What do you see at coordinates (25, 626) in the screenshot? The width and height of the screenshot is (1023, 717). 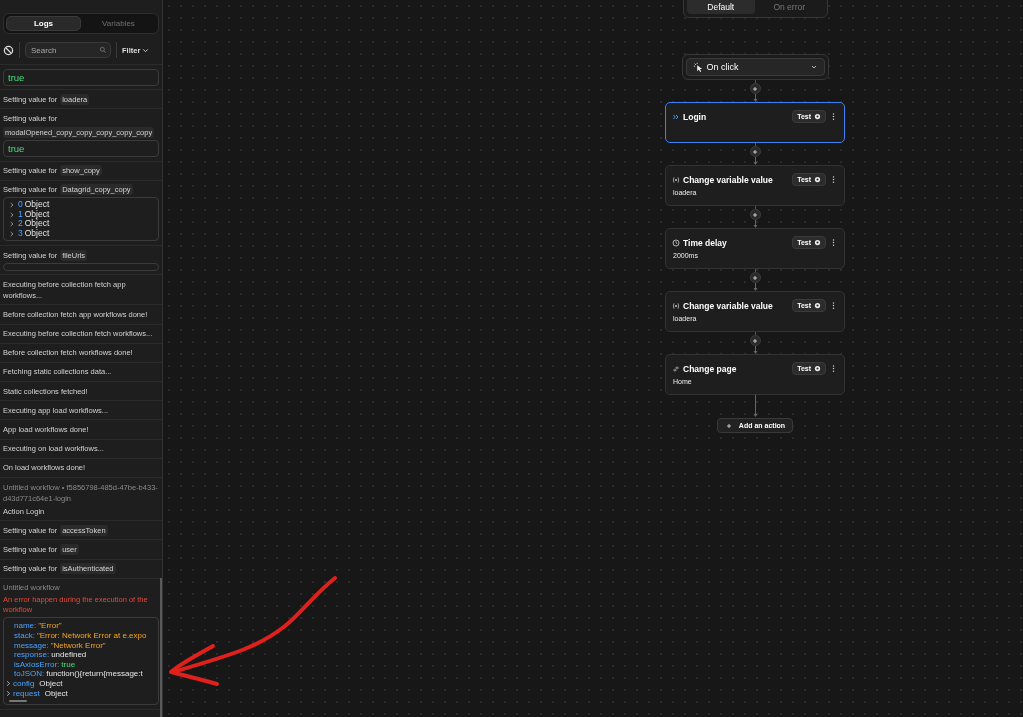 I see `property-key: name:` at bounding box center [25, 626].